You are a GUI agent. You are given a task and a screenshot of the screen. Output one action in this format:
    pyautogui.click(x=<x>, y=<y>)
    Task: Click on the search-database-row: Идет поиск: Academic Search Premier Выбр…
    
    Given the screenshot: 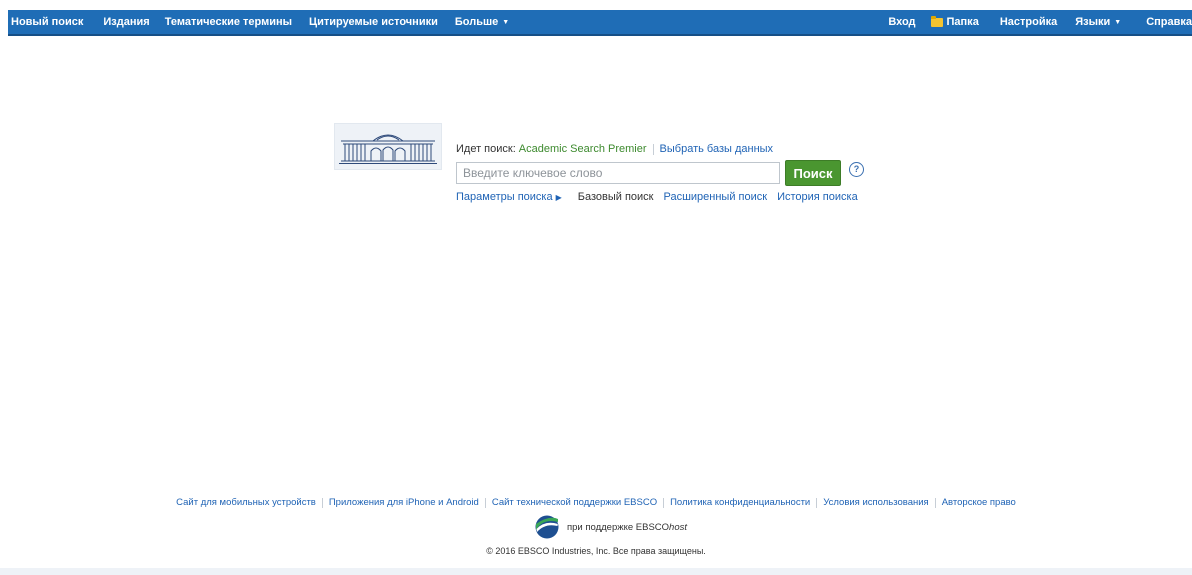 What is the action you would take?
    pyautogui.click(x=660, y=149)
    